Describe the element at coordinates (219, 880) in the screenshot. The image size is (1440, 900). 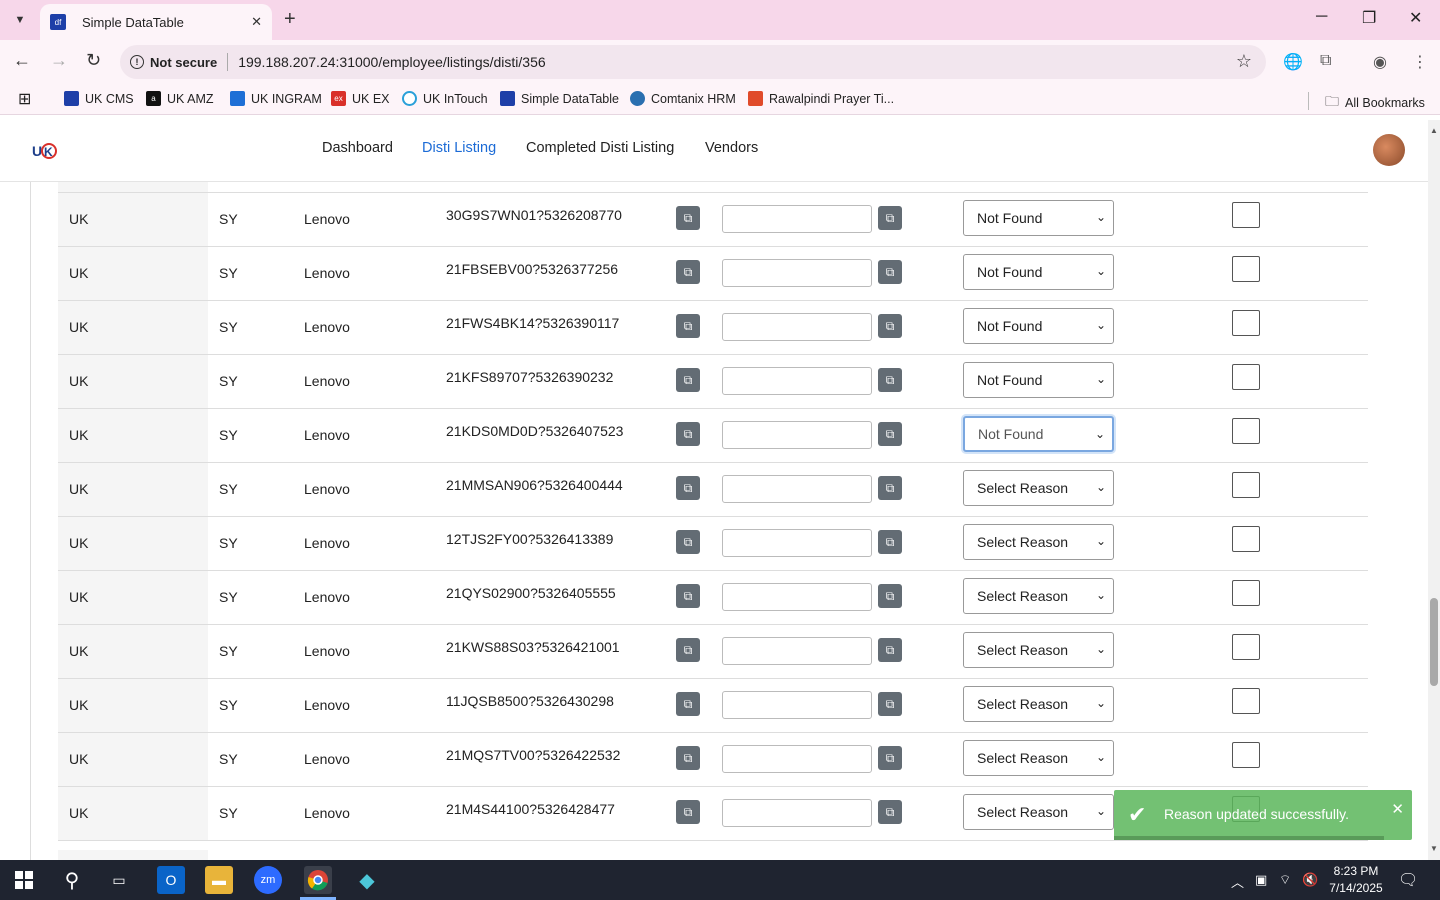
I see `file-explorer-icon: ▬` at that location.